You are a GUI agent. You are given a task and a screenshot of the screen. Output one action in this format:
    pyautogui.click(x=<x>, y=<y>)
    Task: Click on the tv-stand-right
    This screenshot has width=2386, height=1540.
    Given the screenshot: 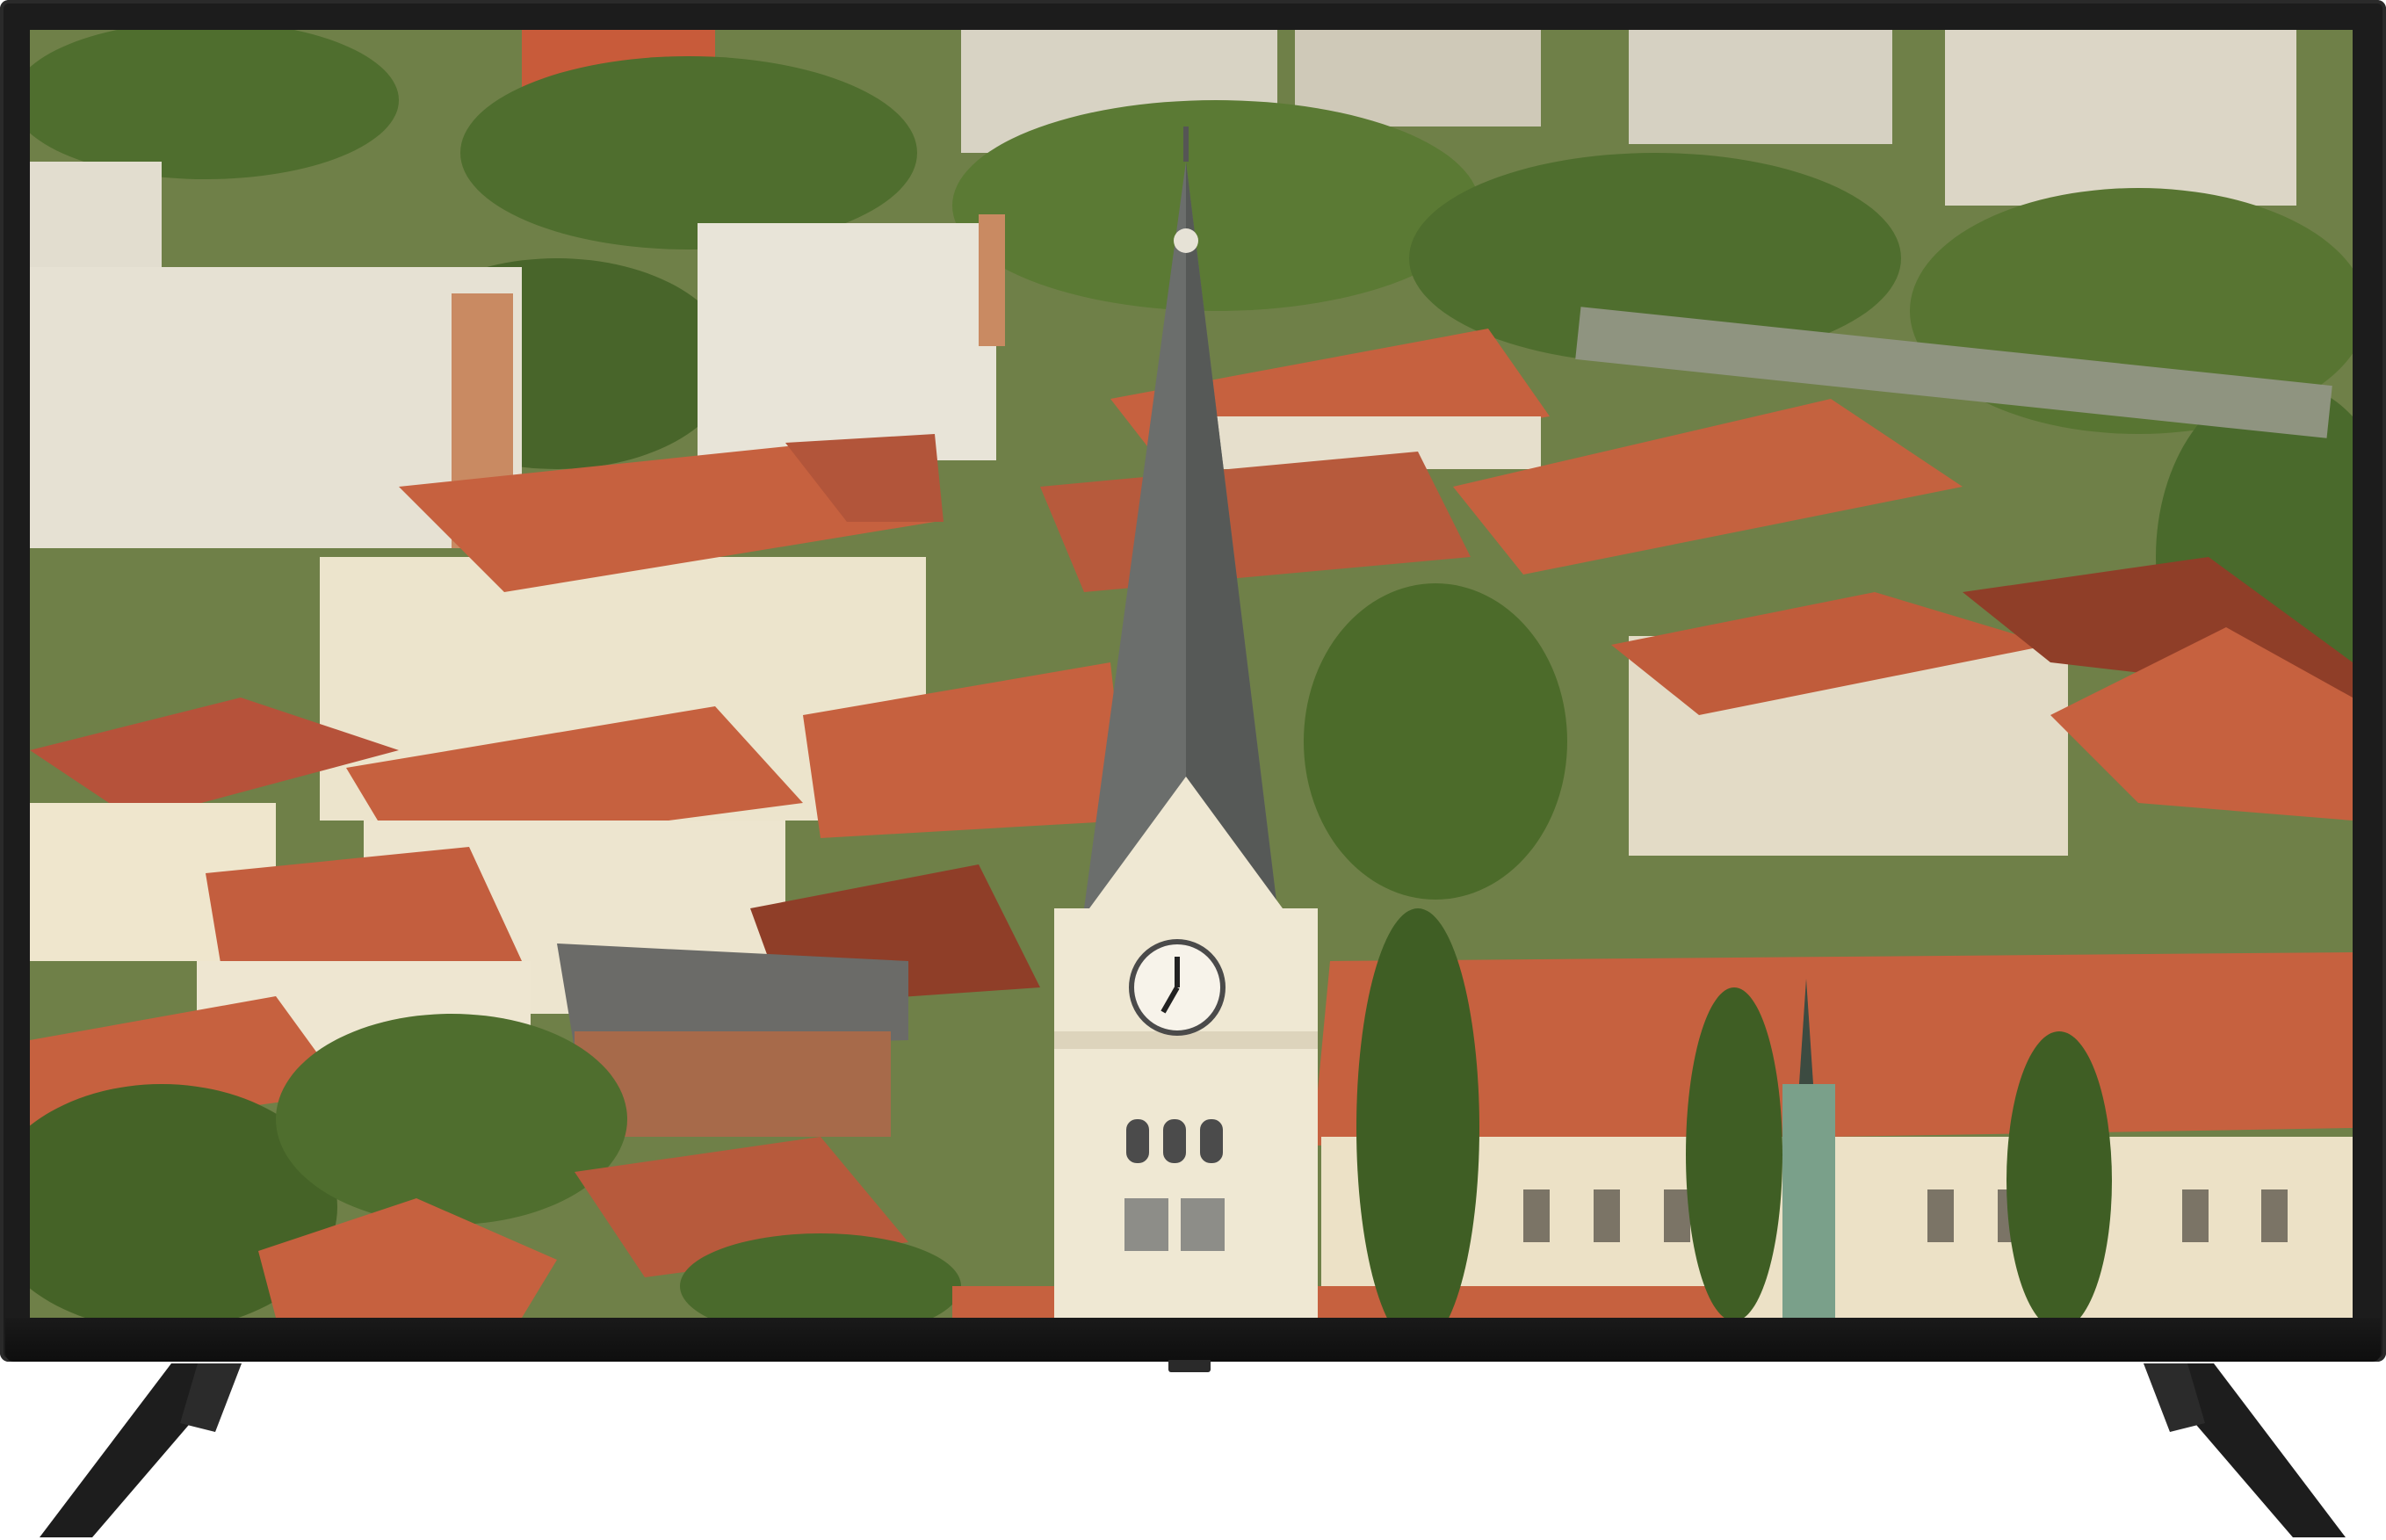 What is the action you would take?
    pyautogui.click(x=2245, y=1450)
    